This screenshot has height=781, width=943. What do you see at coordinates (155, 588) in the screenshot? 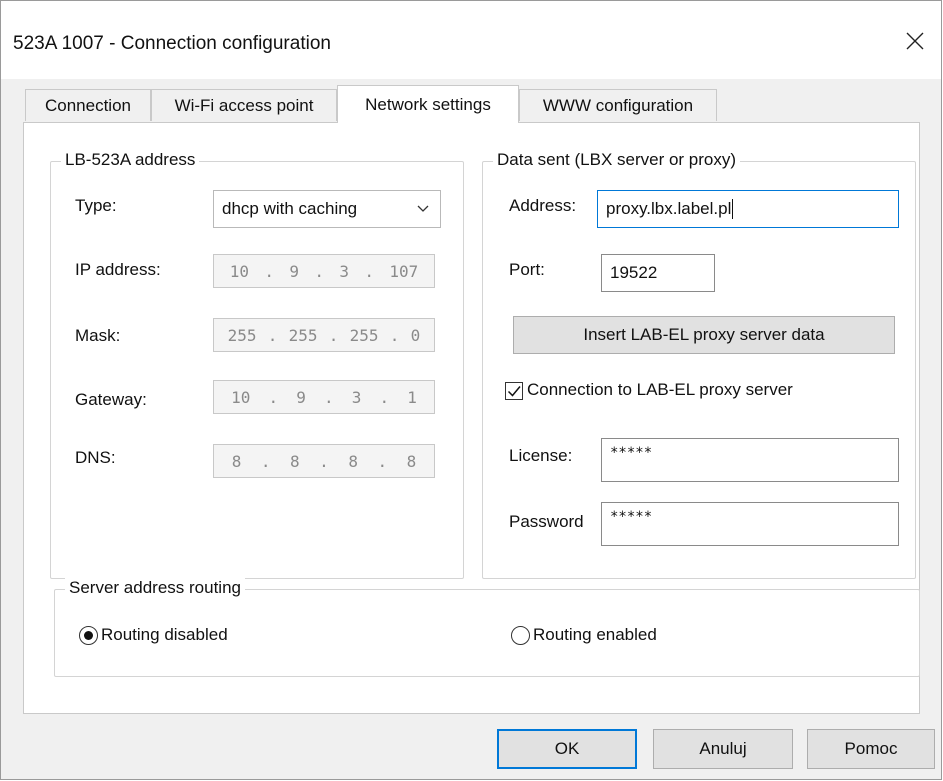
I see `routing-group-legend: Server address routing` at bounding box center [155, 588].